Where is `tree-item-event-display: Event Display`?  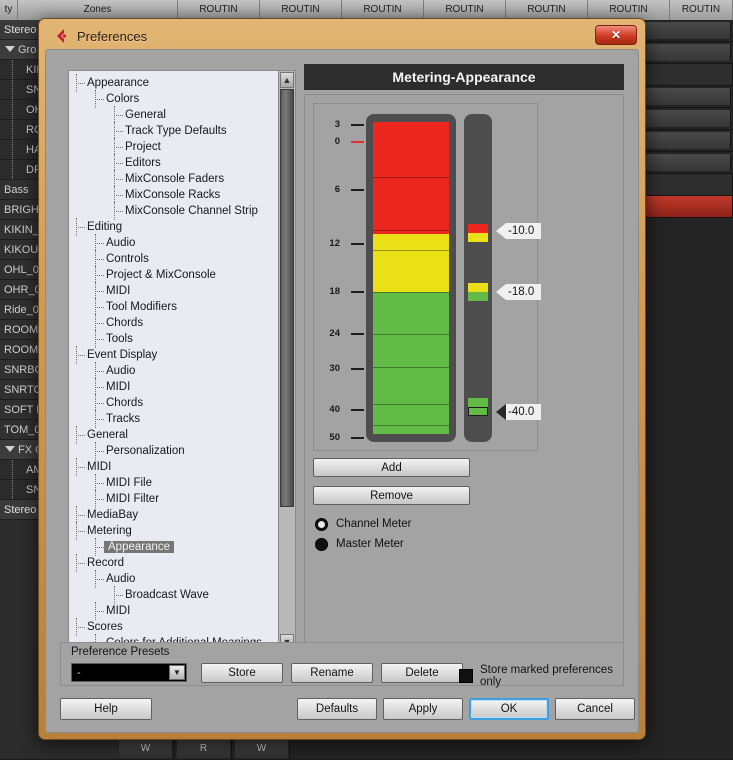 tree-item-event-display: Event Display is located at coordinates (173, 355).